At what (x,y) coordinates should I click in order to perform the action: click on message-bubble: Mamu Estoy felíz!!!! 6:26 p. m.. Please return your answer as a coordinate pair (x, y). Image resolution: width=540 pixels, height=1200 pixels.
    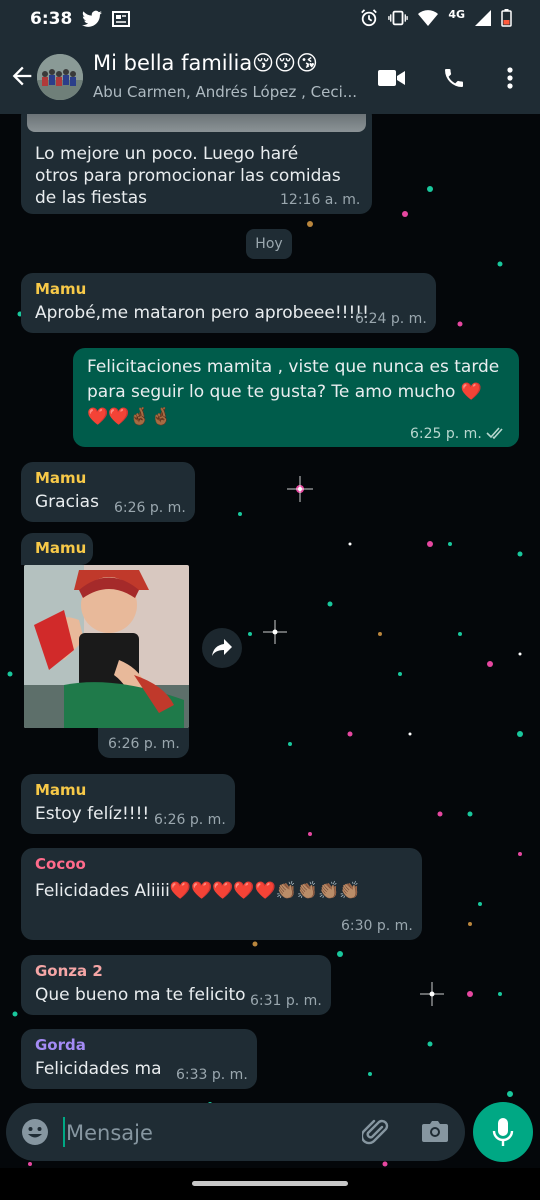
    Looking at the image, I should click on (128, 804).